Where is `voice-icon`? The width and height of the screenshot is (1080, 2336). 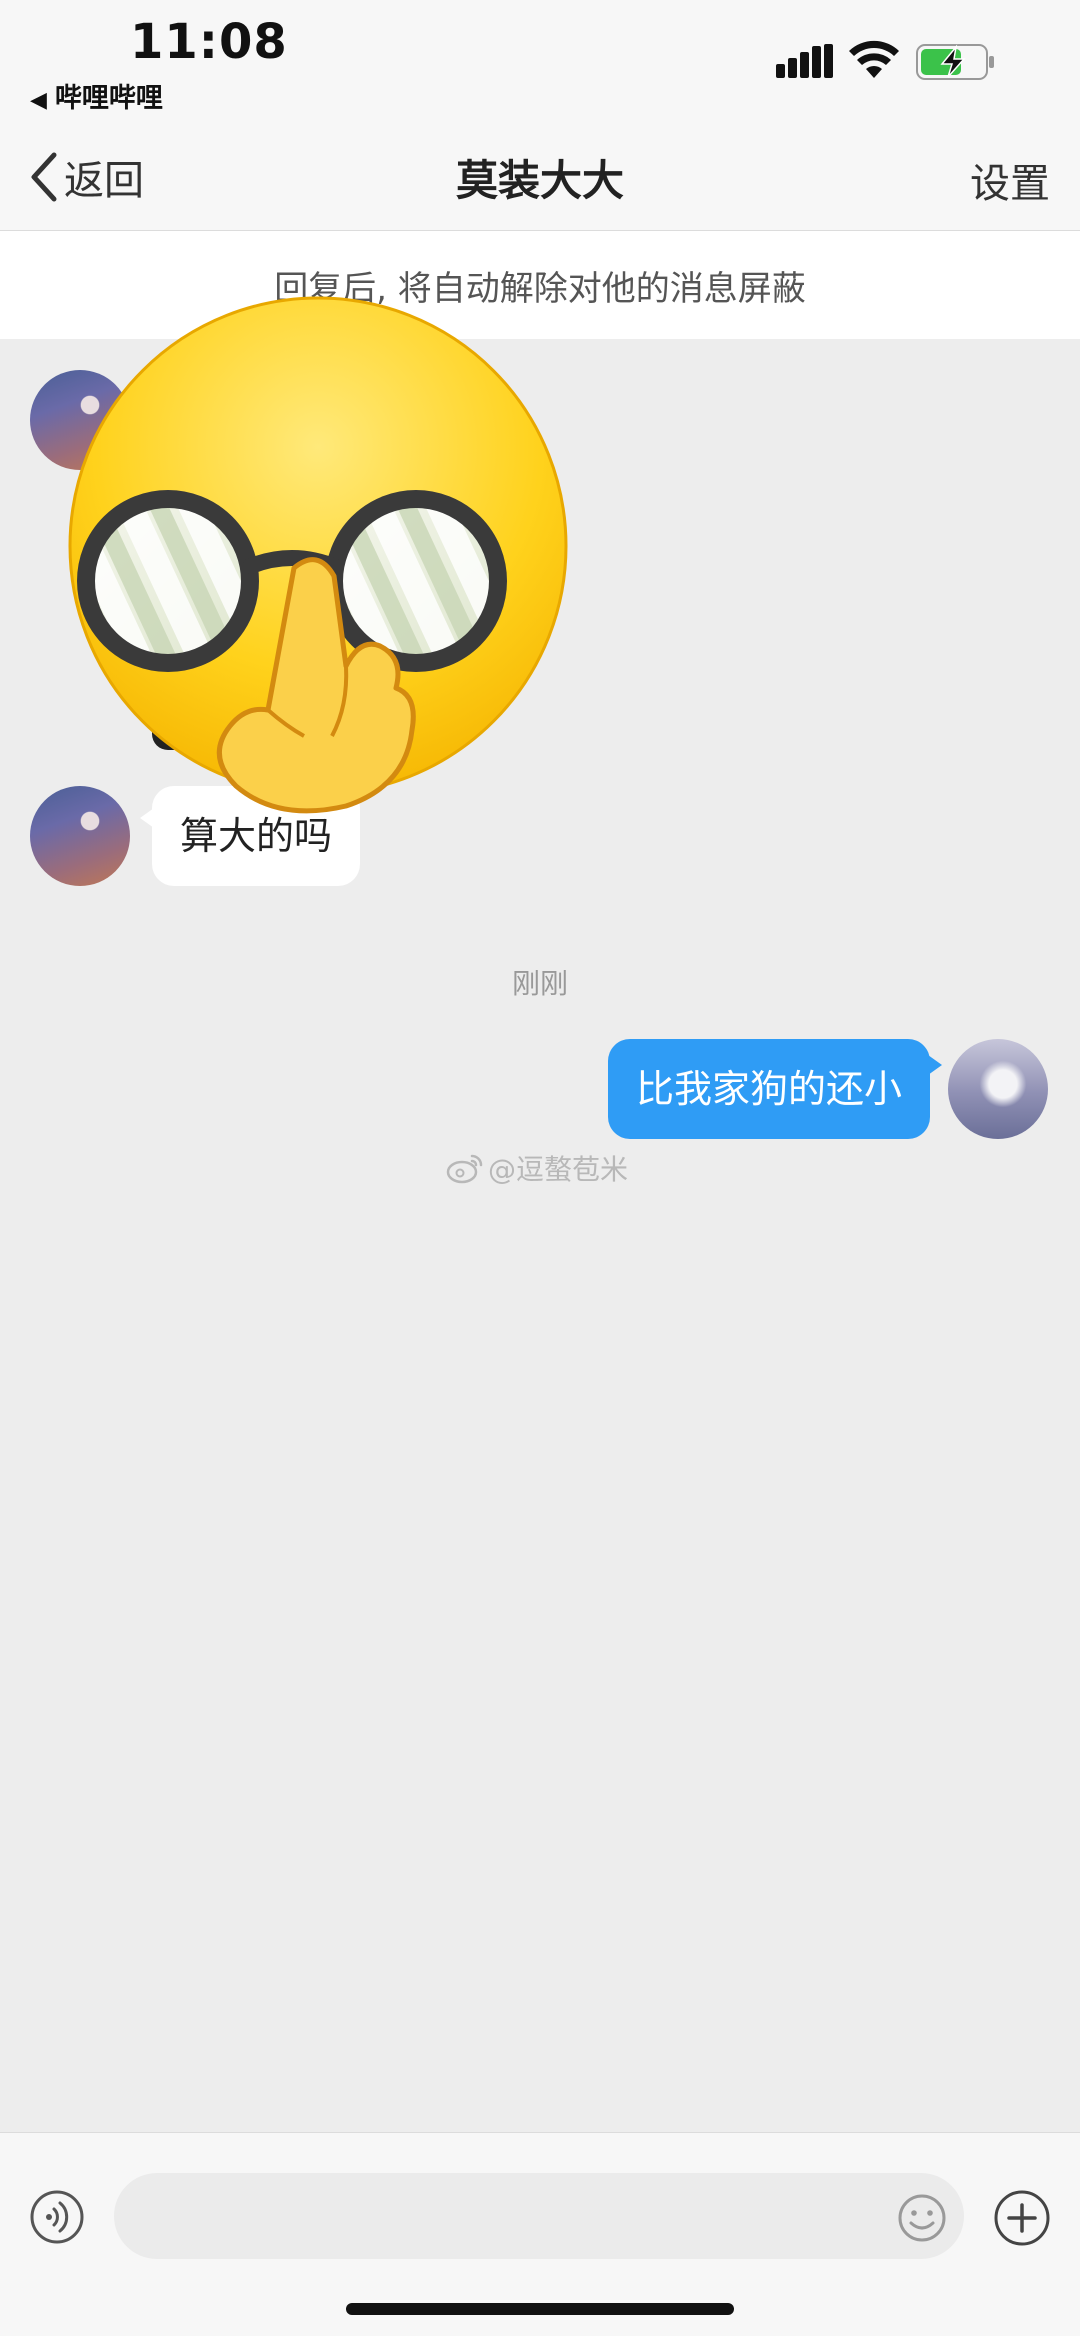
voice-icon is located at coordinates (57, 2217).